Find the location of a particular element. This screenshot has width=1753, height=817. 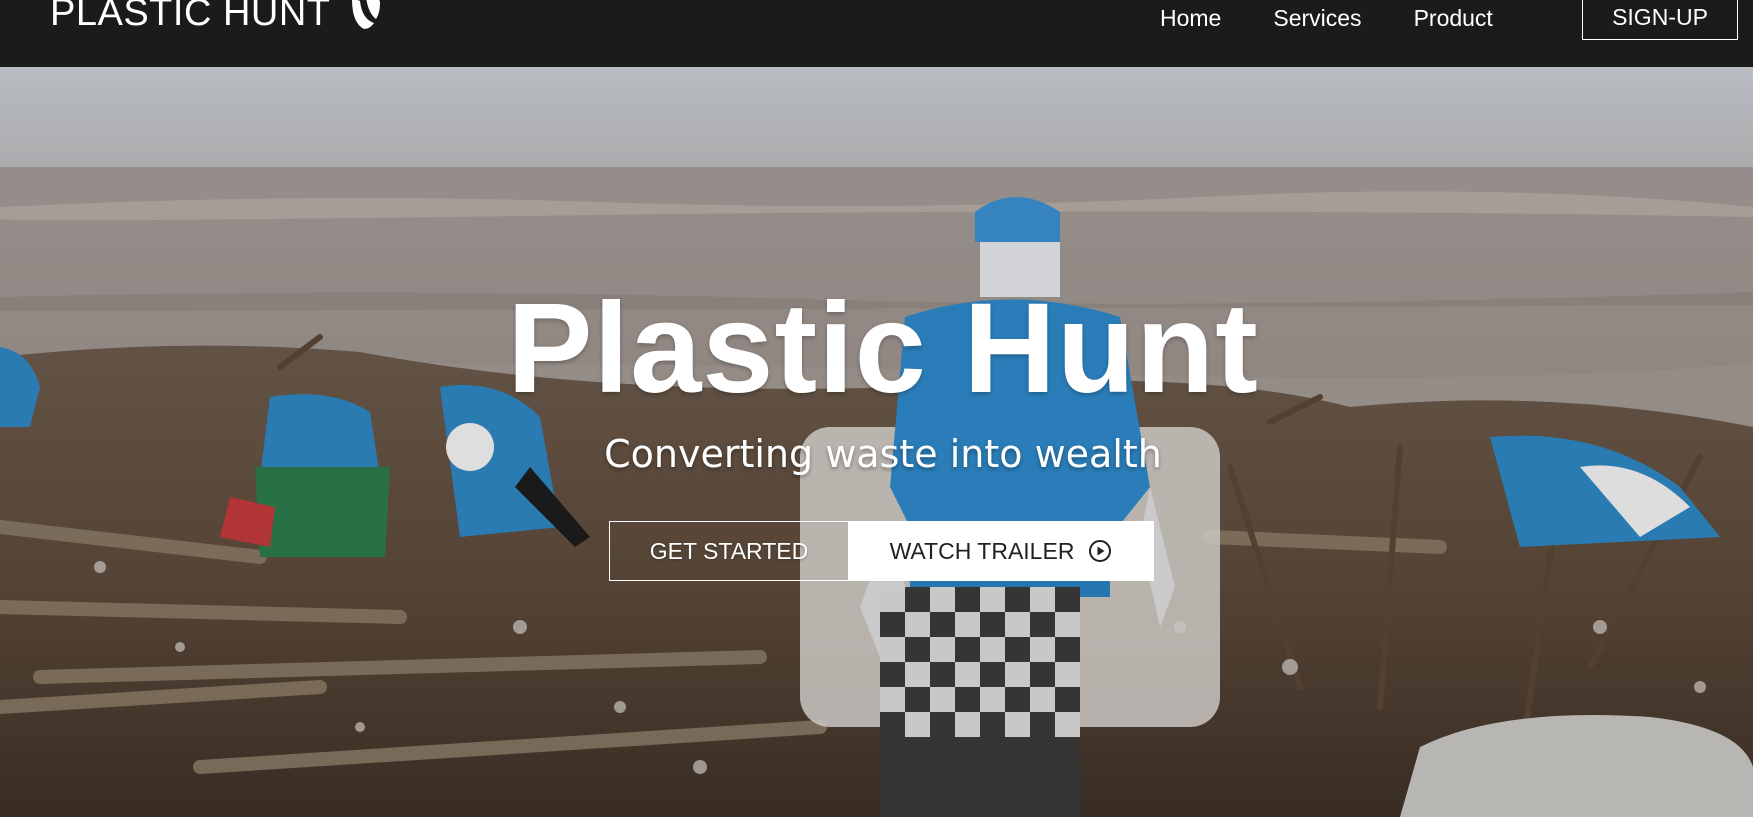

brand-name: PLASTIC HUNT is located at coordinates (190, 17).